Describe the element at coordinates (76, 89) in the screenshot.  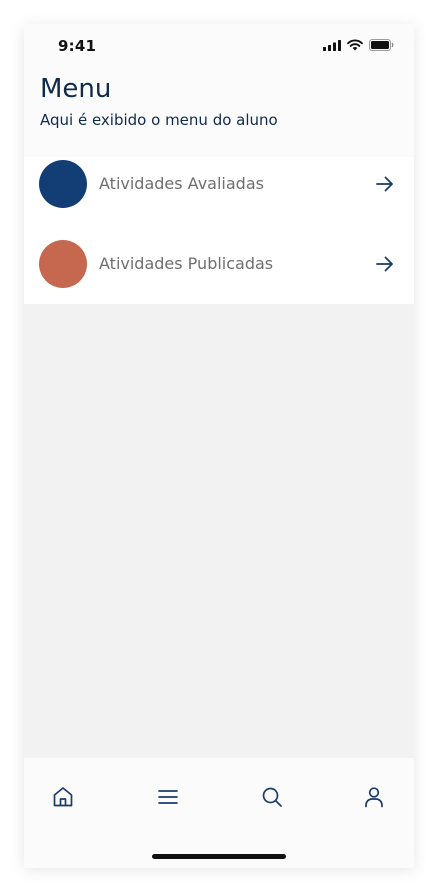
I see `page-title: Menu` at that location.